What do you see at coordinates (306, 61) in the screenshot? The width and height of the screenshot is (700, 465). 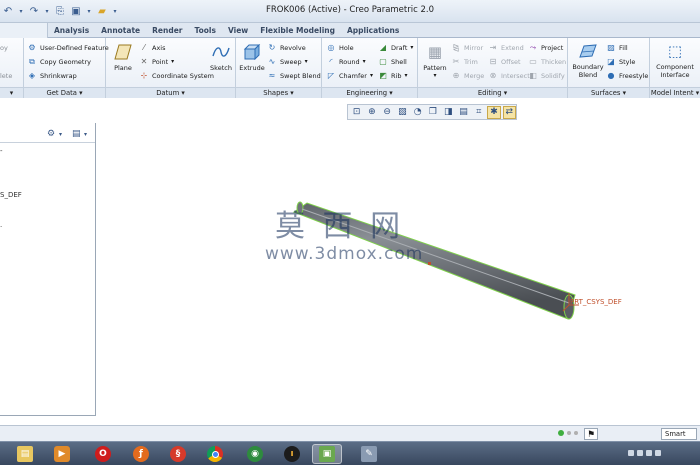 I see `sweep-dropdown-icon: ▾` at bounding box center [306, 61].